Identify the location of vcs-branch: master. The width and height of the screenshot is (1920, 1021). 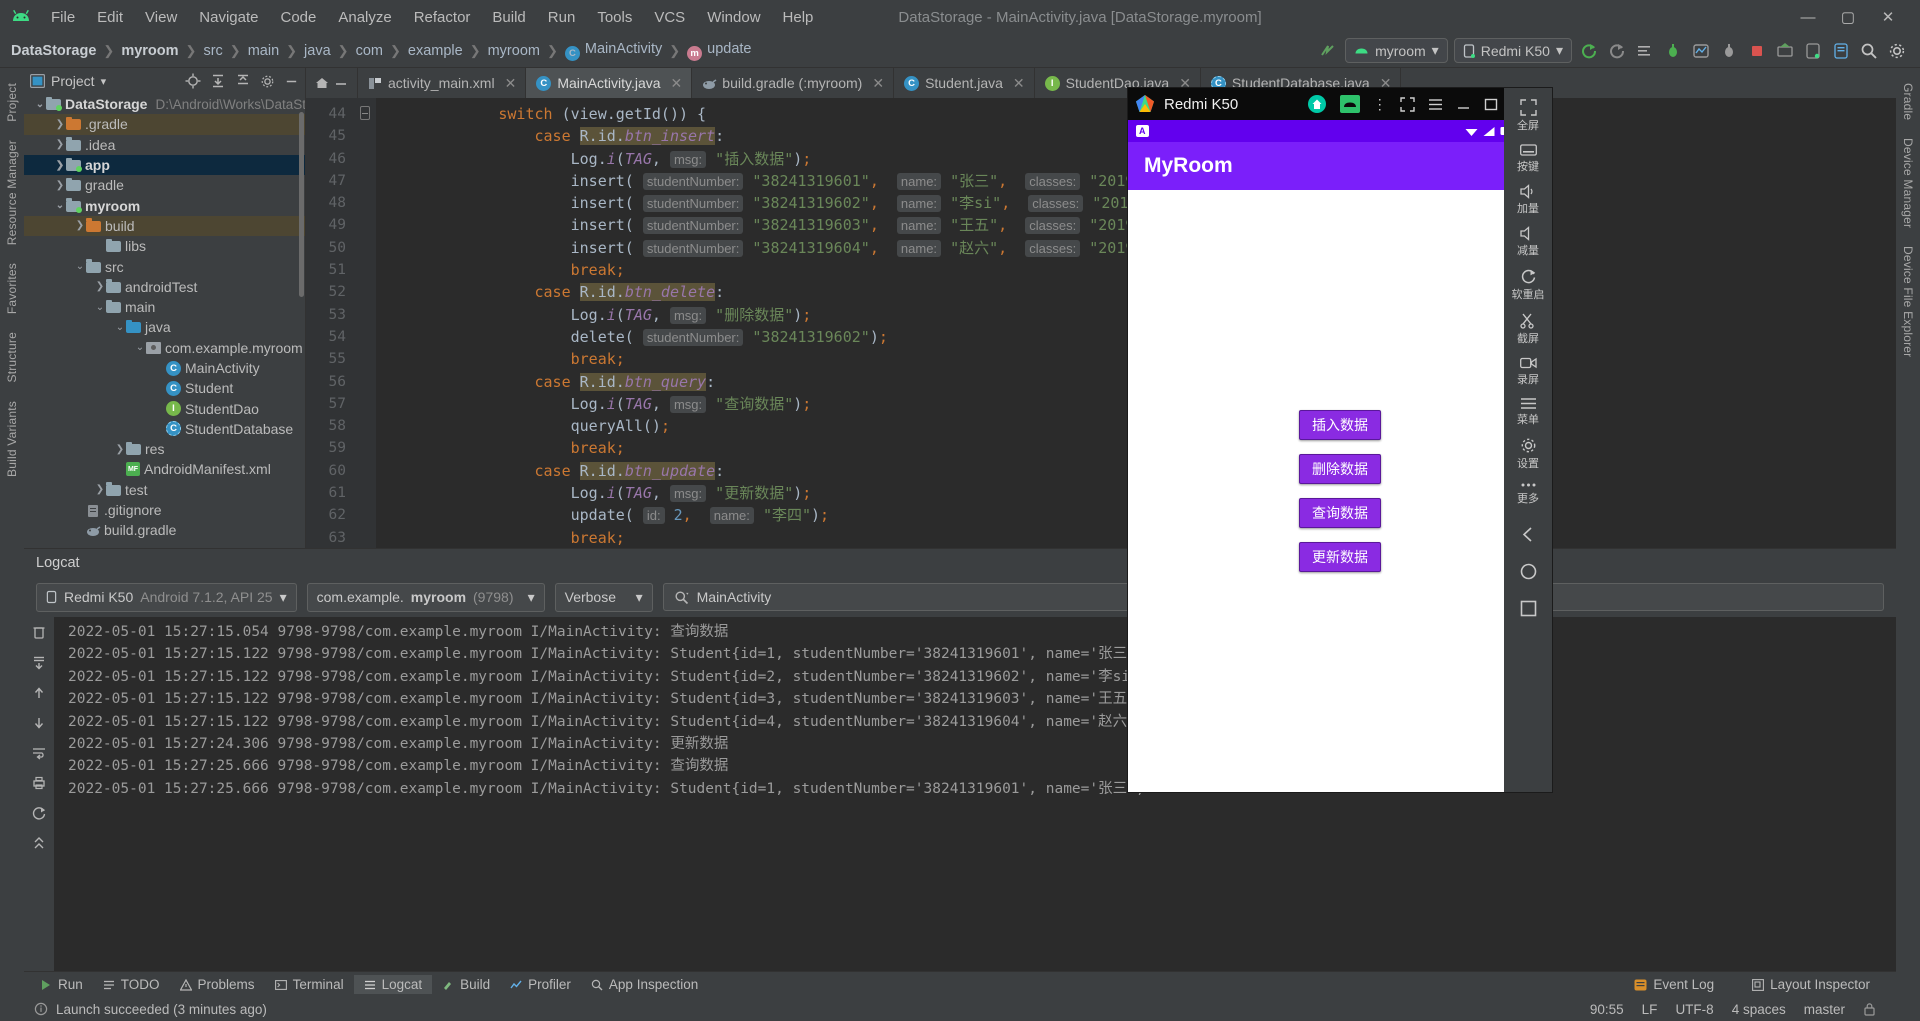
(1824, 1009).